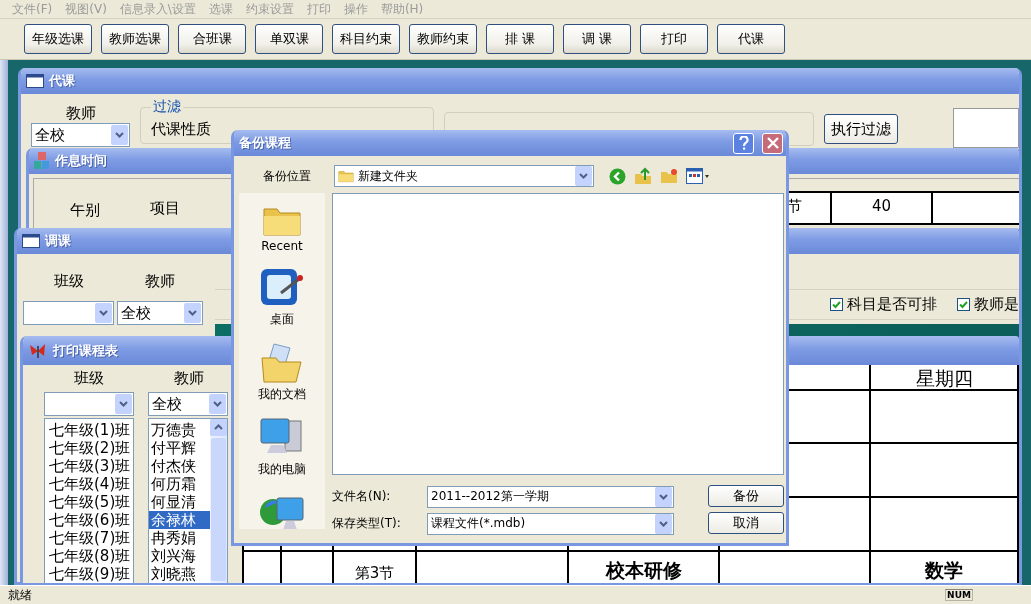  Describe the element at coordinates (362, 496) in the screenshot. I see `filename-label: 文件名(N):` at that location.